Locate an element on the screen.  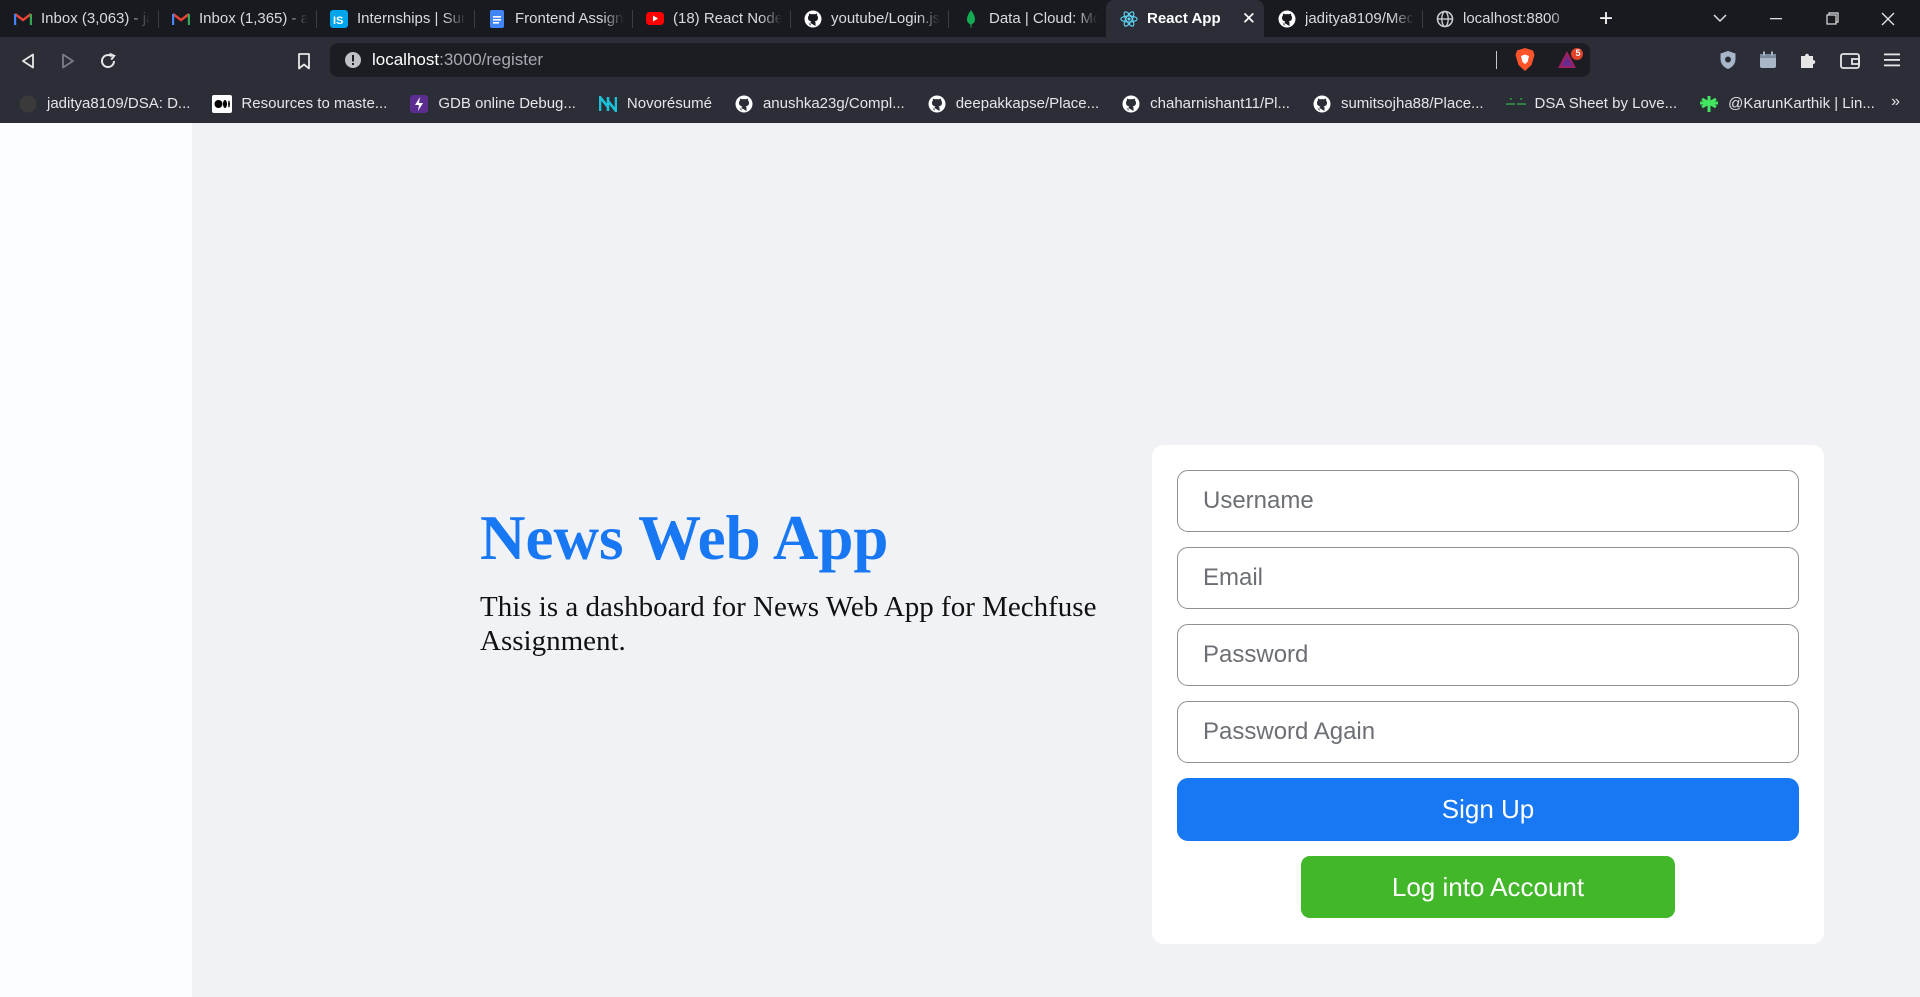
back-button is located at coordinates (28, 61).